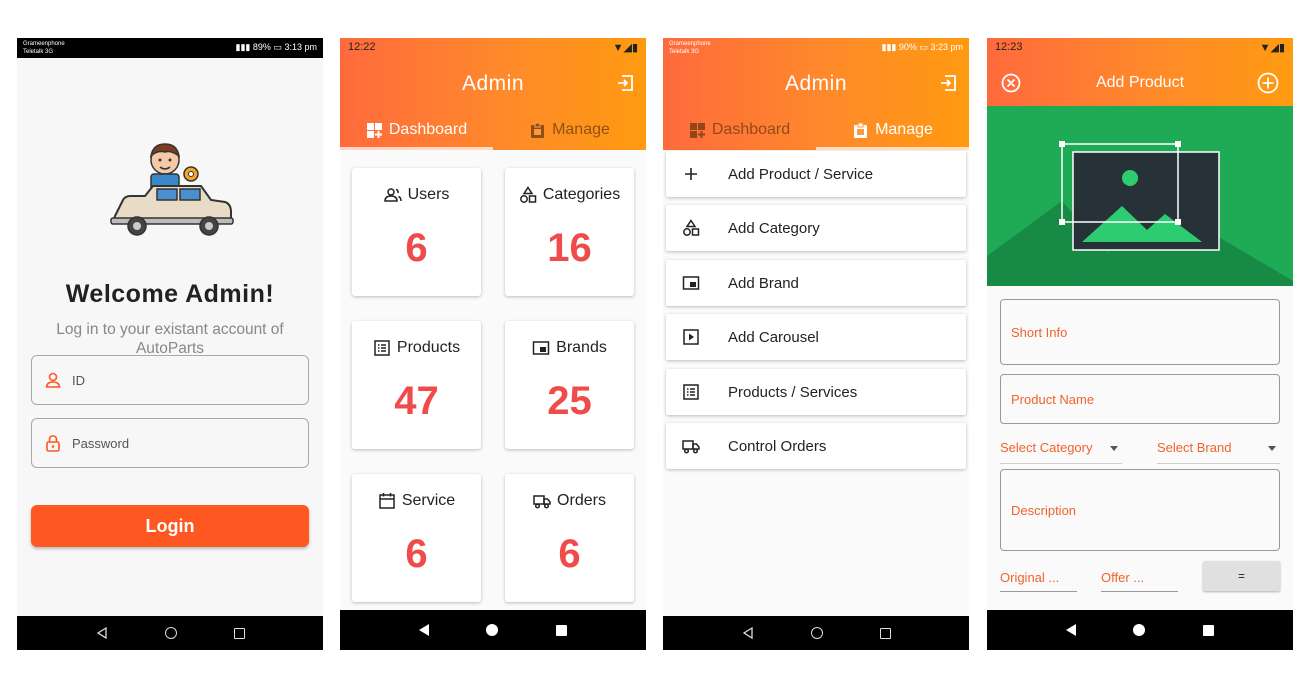 This screenshot has height=687, width=1307. Describe the element at coordinates (416, 385) in the screenshot. I see `stat-card-products: Products 47` at that location.